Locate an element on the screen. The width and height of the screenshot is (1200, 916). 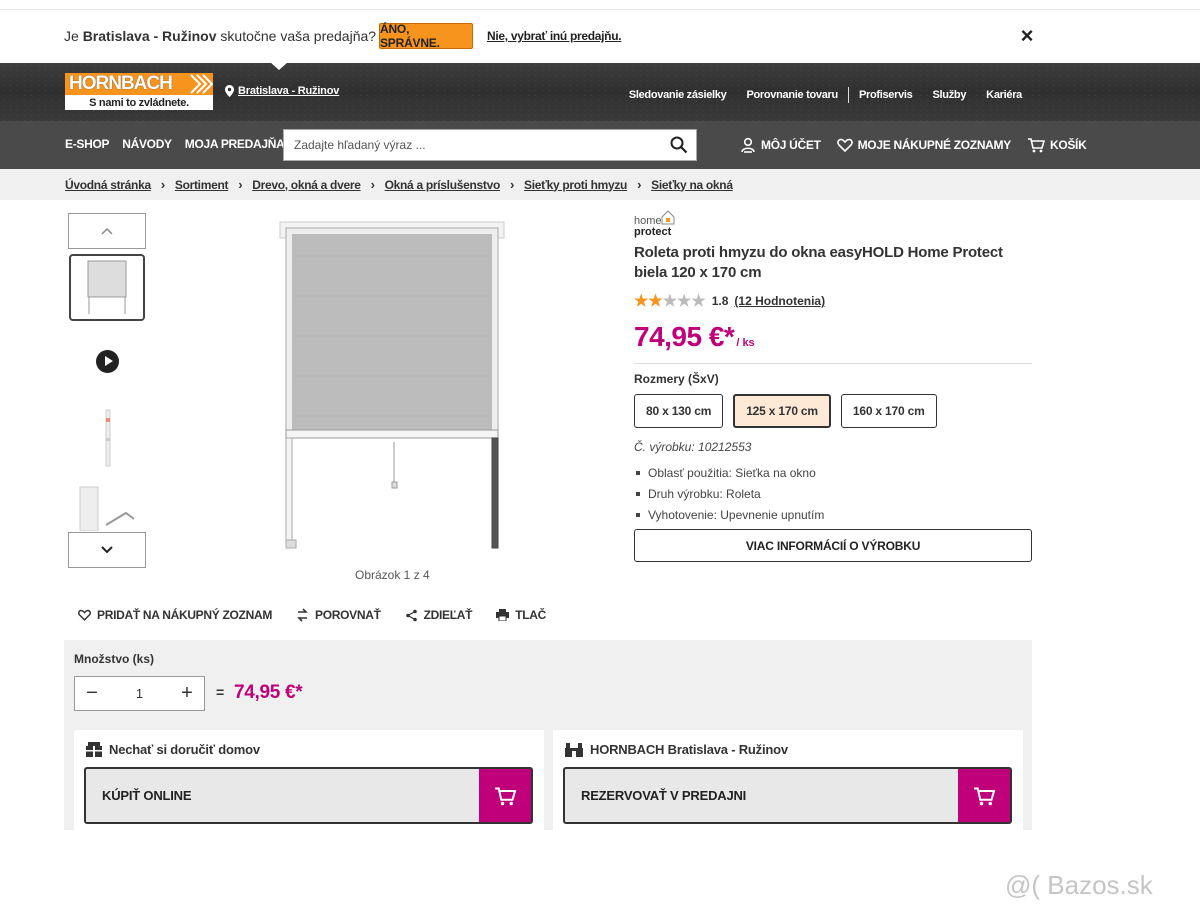
nav-item-eshop: E-SHOP is located at coordinates (87, 144).